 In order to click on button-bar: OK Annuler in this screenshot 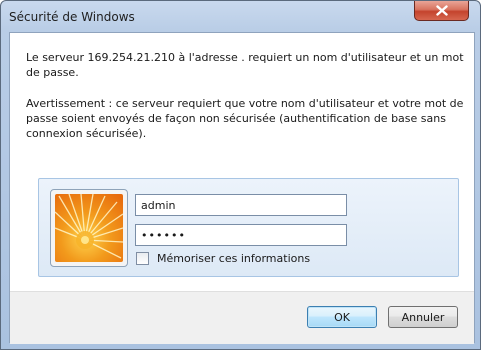, I will do `click(242, 317)`.